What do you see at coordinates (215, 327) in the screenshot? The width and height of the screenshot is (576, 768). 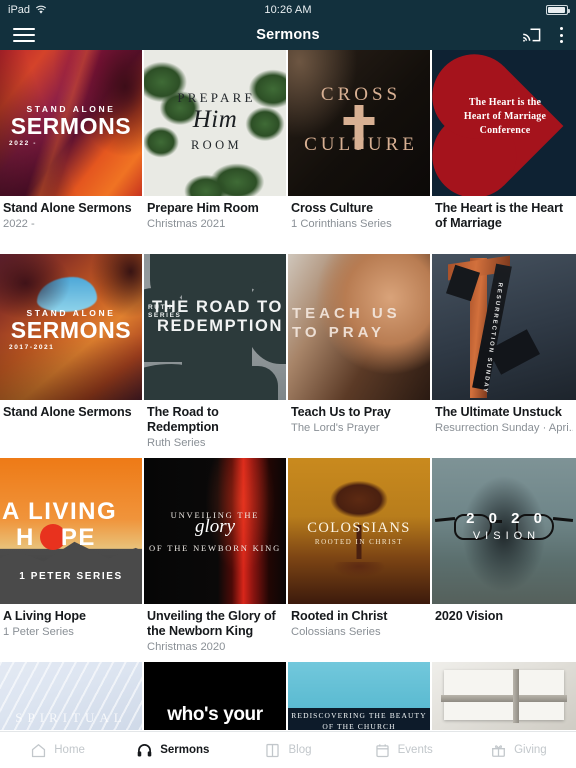 I see `series-artwork: RUTH SERIES THE ROAD TO REDEMPTION` at bounding box center [215, 327].